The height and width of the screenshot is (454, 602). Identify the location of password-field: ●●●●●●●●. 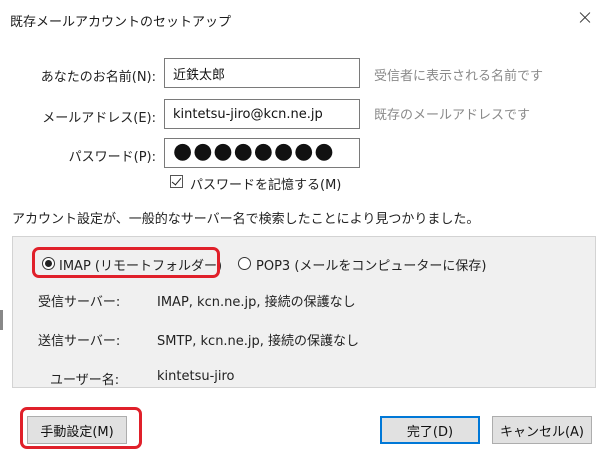
(262, 153).